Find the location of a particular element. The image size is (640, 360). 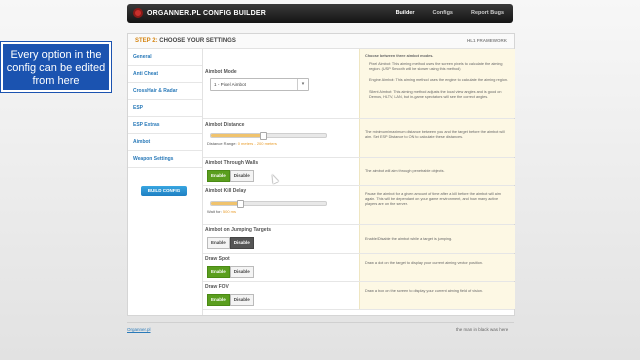

kill-delay-range-label: Wait for: is located at coordinates (214, 211).